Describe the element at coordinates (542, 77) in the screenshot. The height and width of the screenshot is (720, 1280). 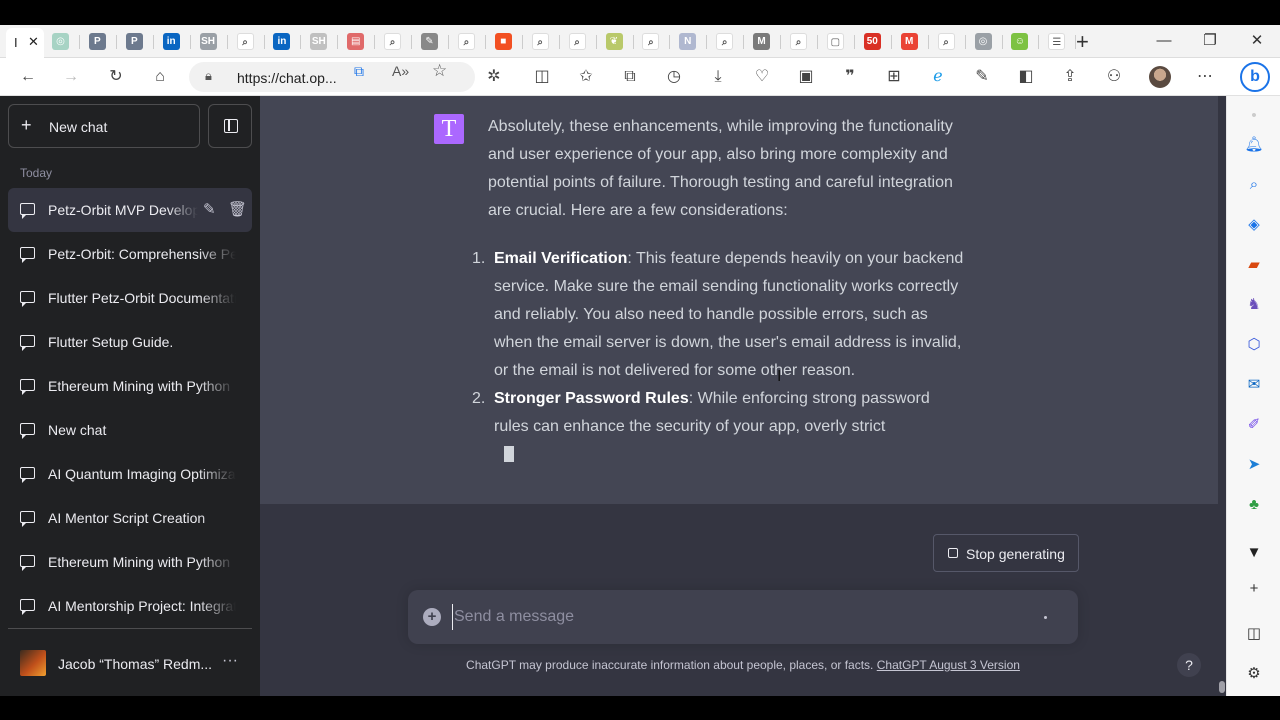
I see `split-screen-icon: ◫` at that location.